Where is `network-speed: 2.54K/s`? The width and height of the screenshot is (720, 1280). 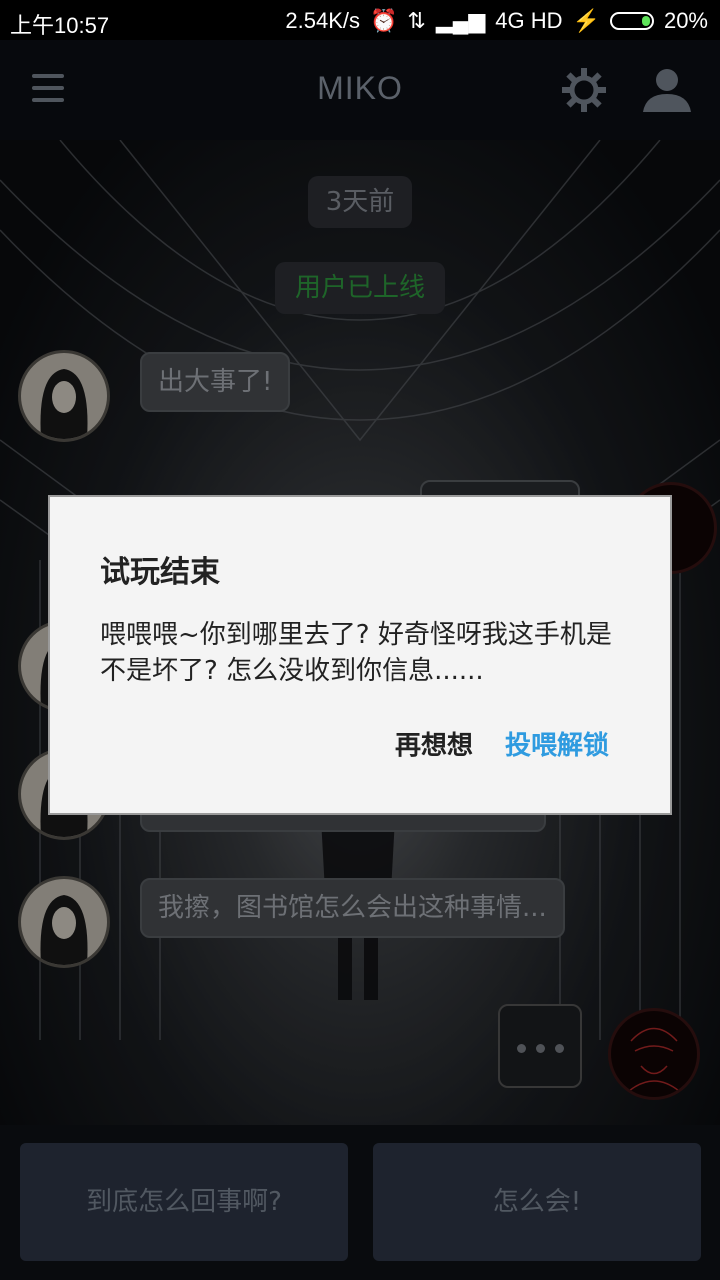 network-speed: 2.54K/s is located at coordinates (323, 20).